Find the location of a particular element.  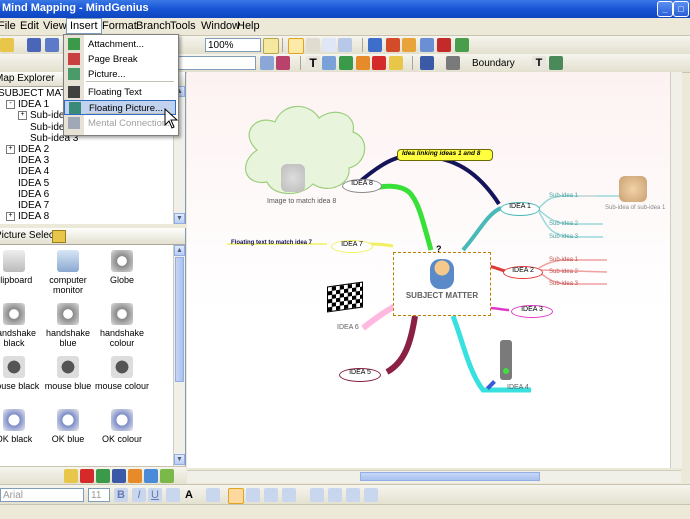

numbering-icon is located at coordinates (335, 495).